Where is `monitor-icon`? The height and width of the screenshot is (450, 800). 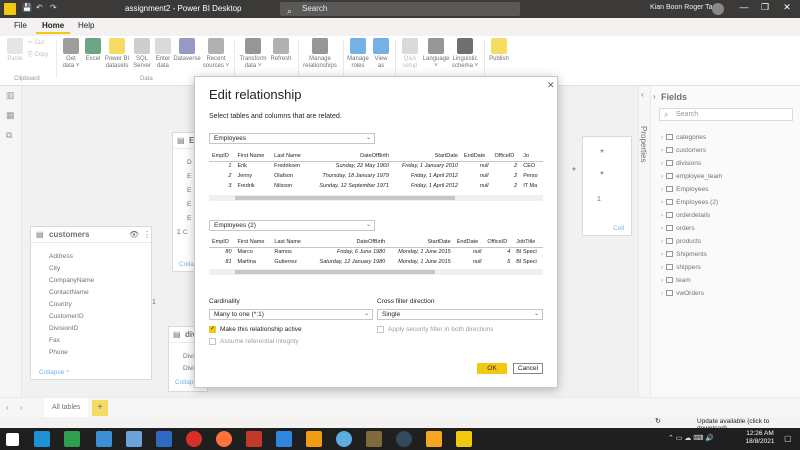 monitor-icon is located at coordinates (134, 439).